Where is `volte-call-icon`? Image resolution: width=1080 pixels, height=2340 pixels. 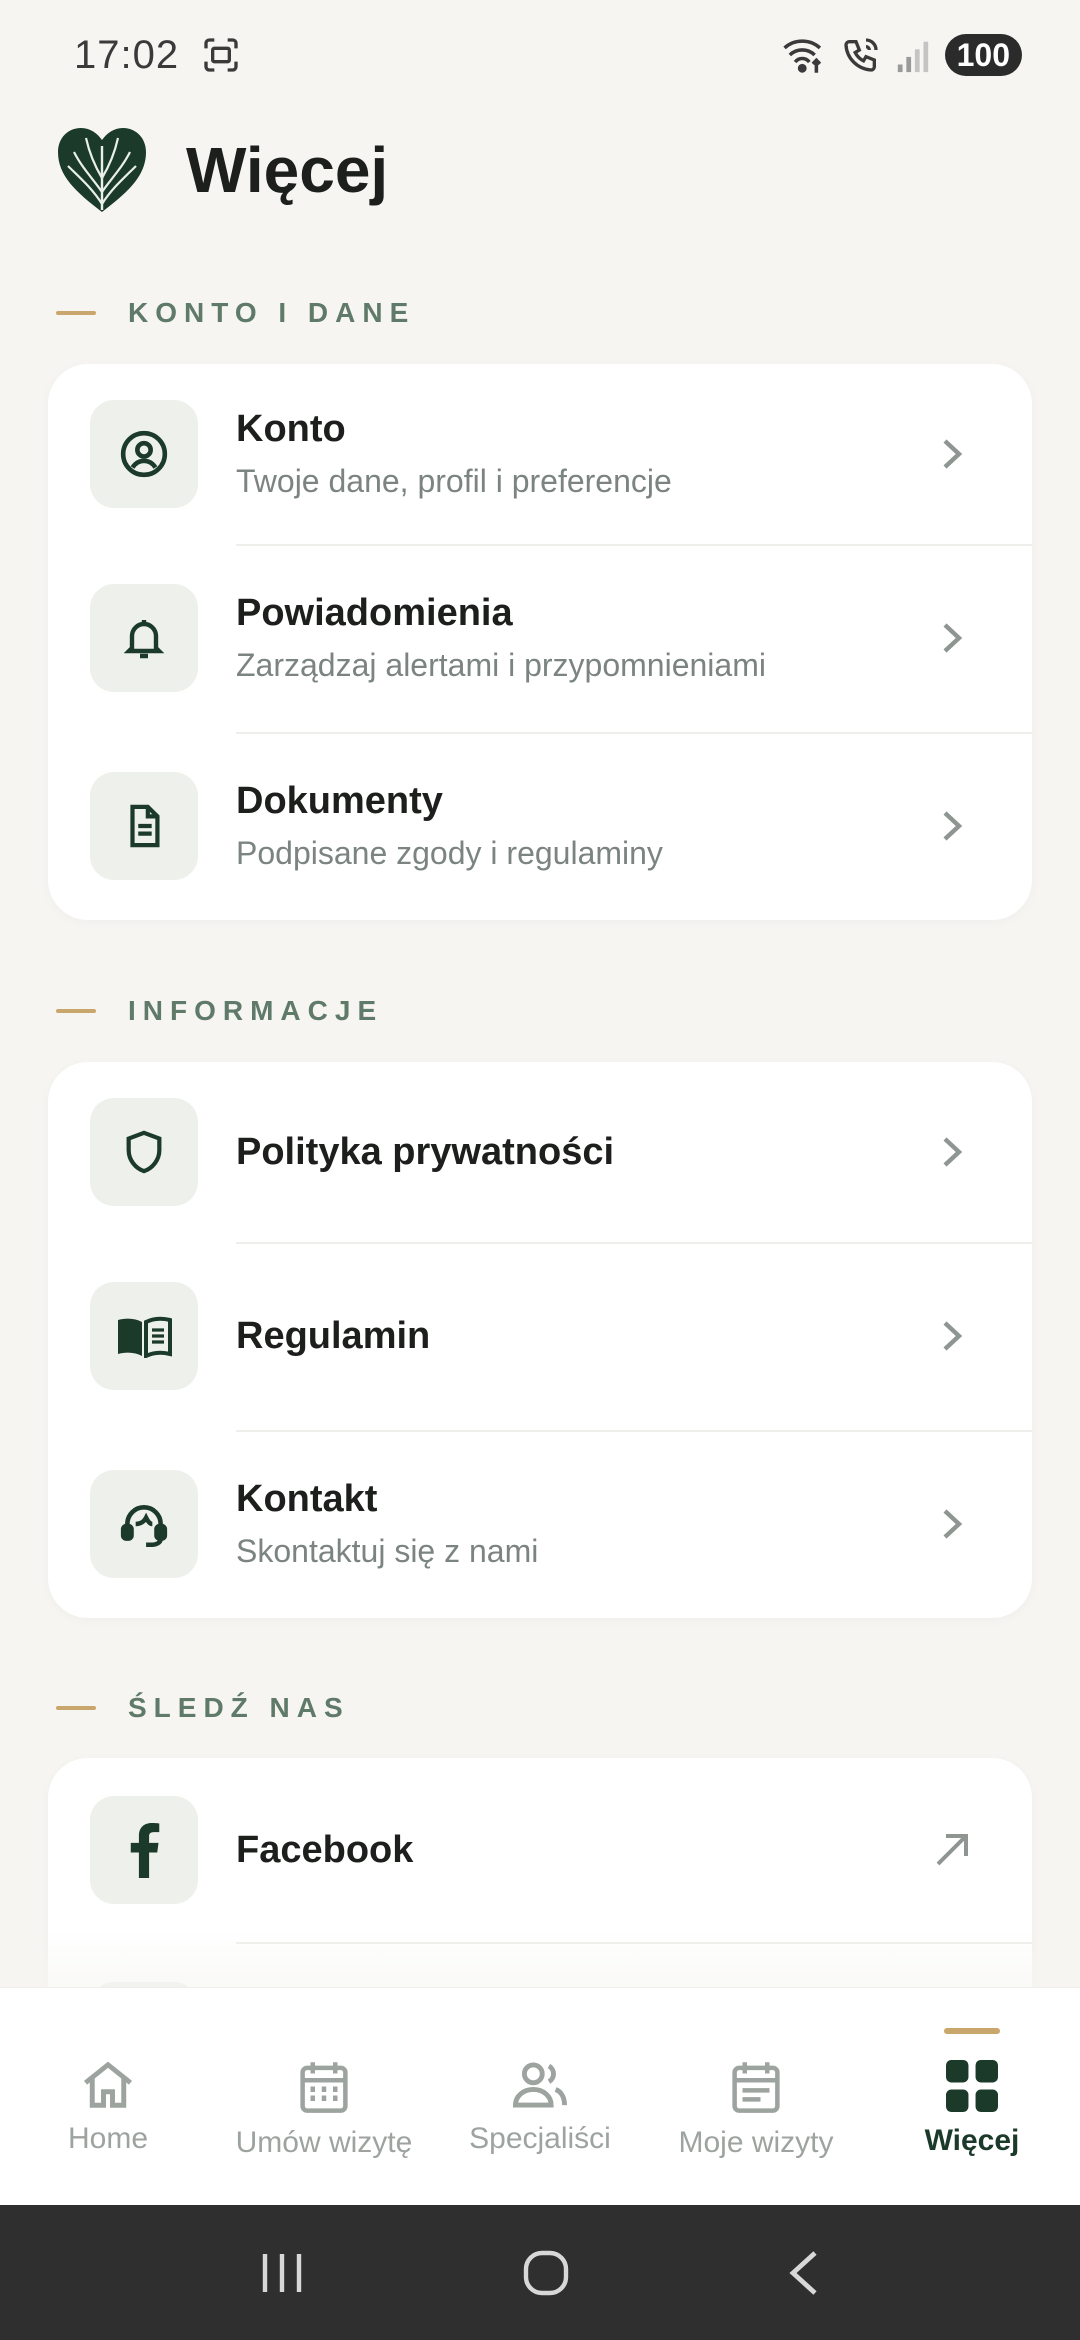
volte-call-icon is located at coordinates (860, 55).